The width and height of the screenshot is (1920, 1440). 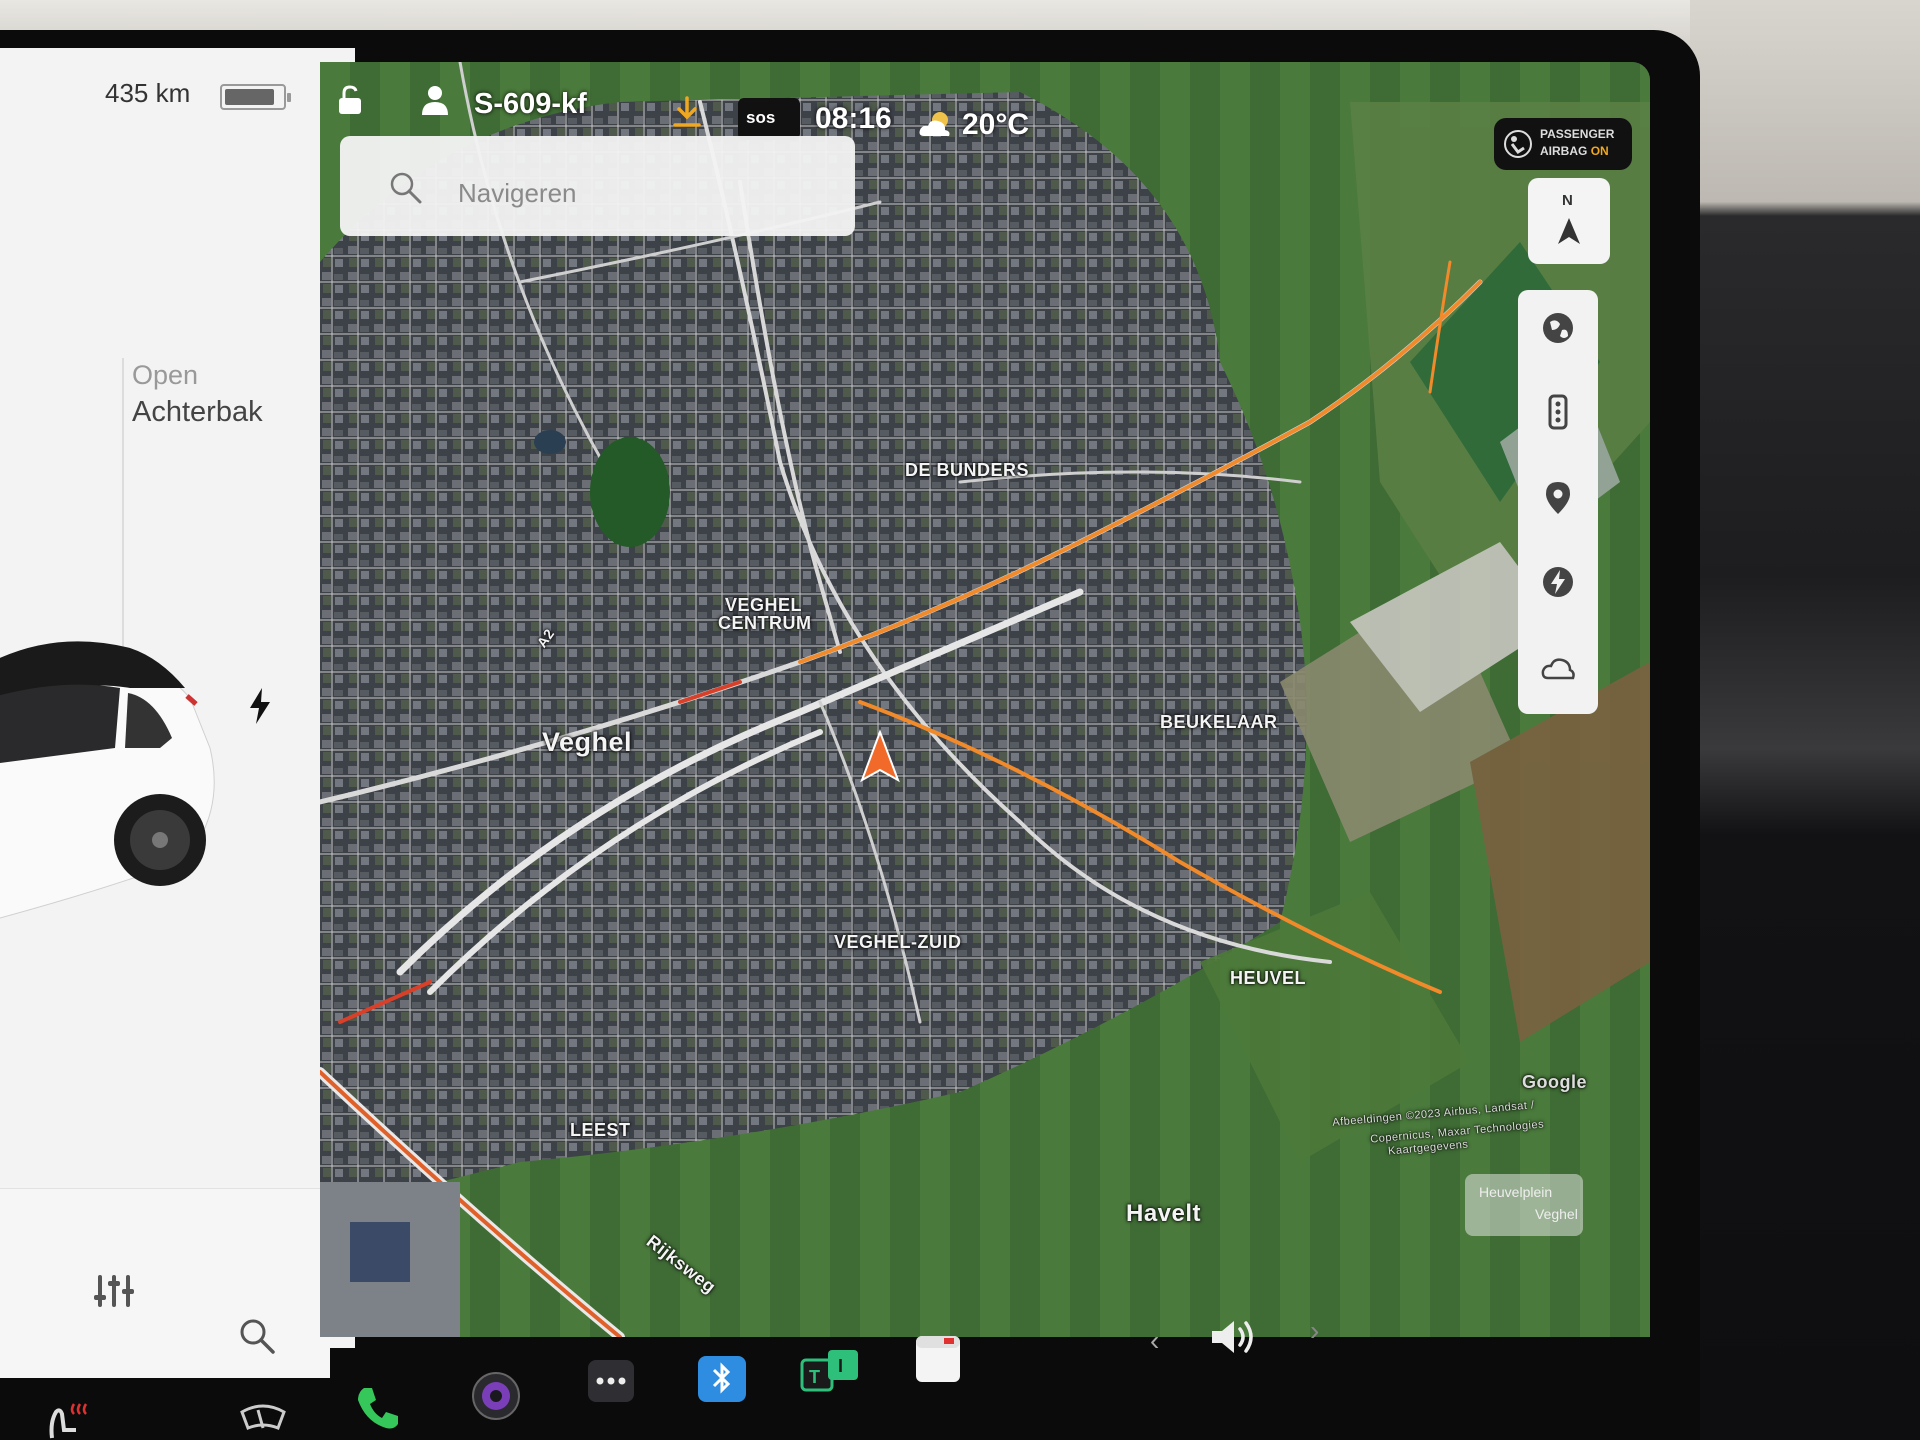 What do you see at coordinates (1314, 1331) in the screenshot?
I see `media-next-button: ›` at bounding box center [1314, 1331].